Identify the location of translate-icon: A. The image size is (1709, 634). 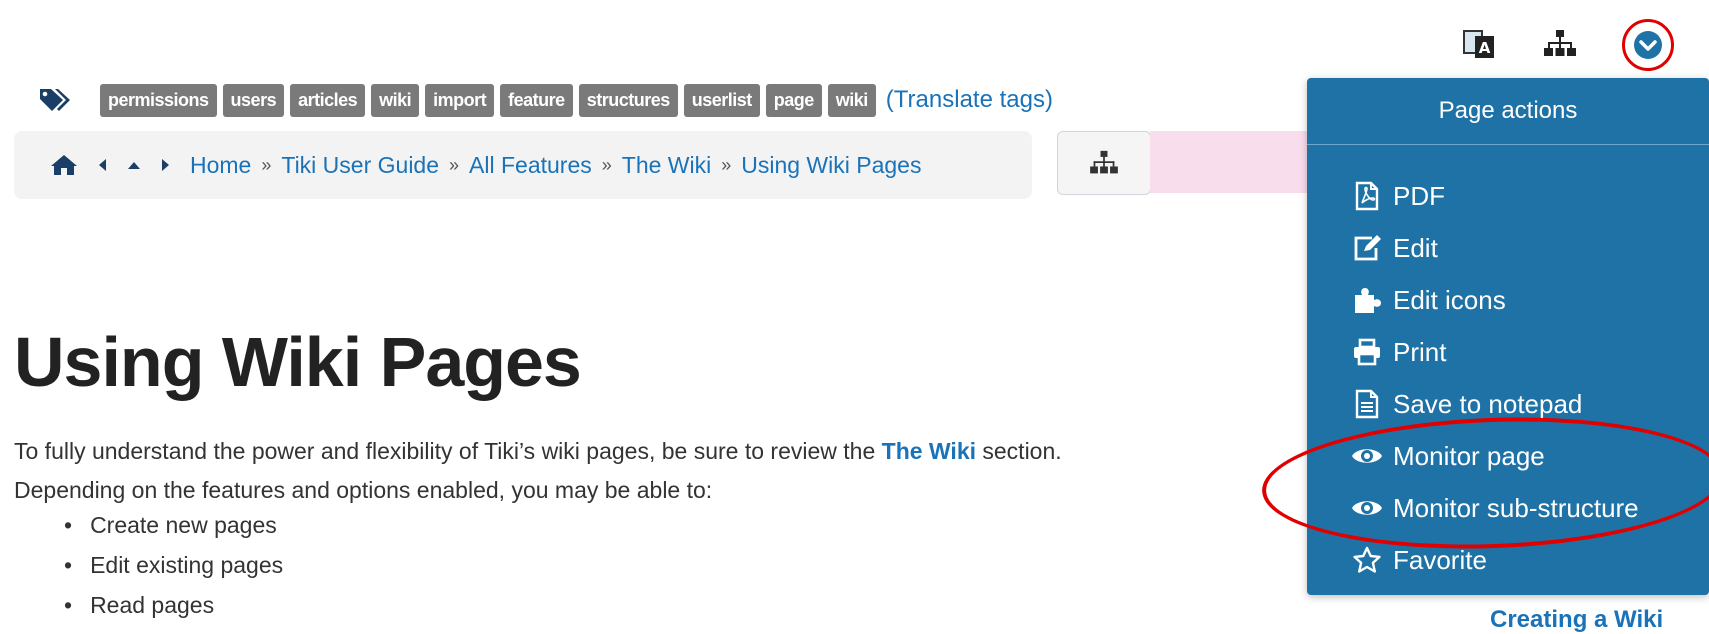
(1479, 44).